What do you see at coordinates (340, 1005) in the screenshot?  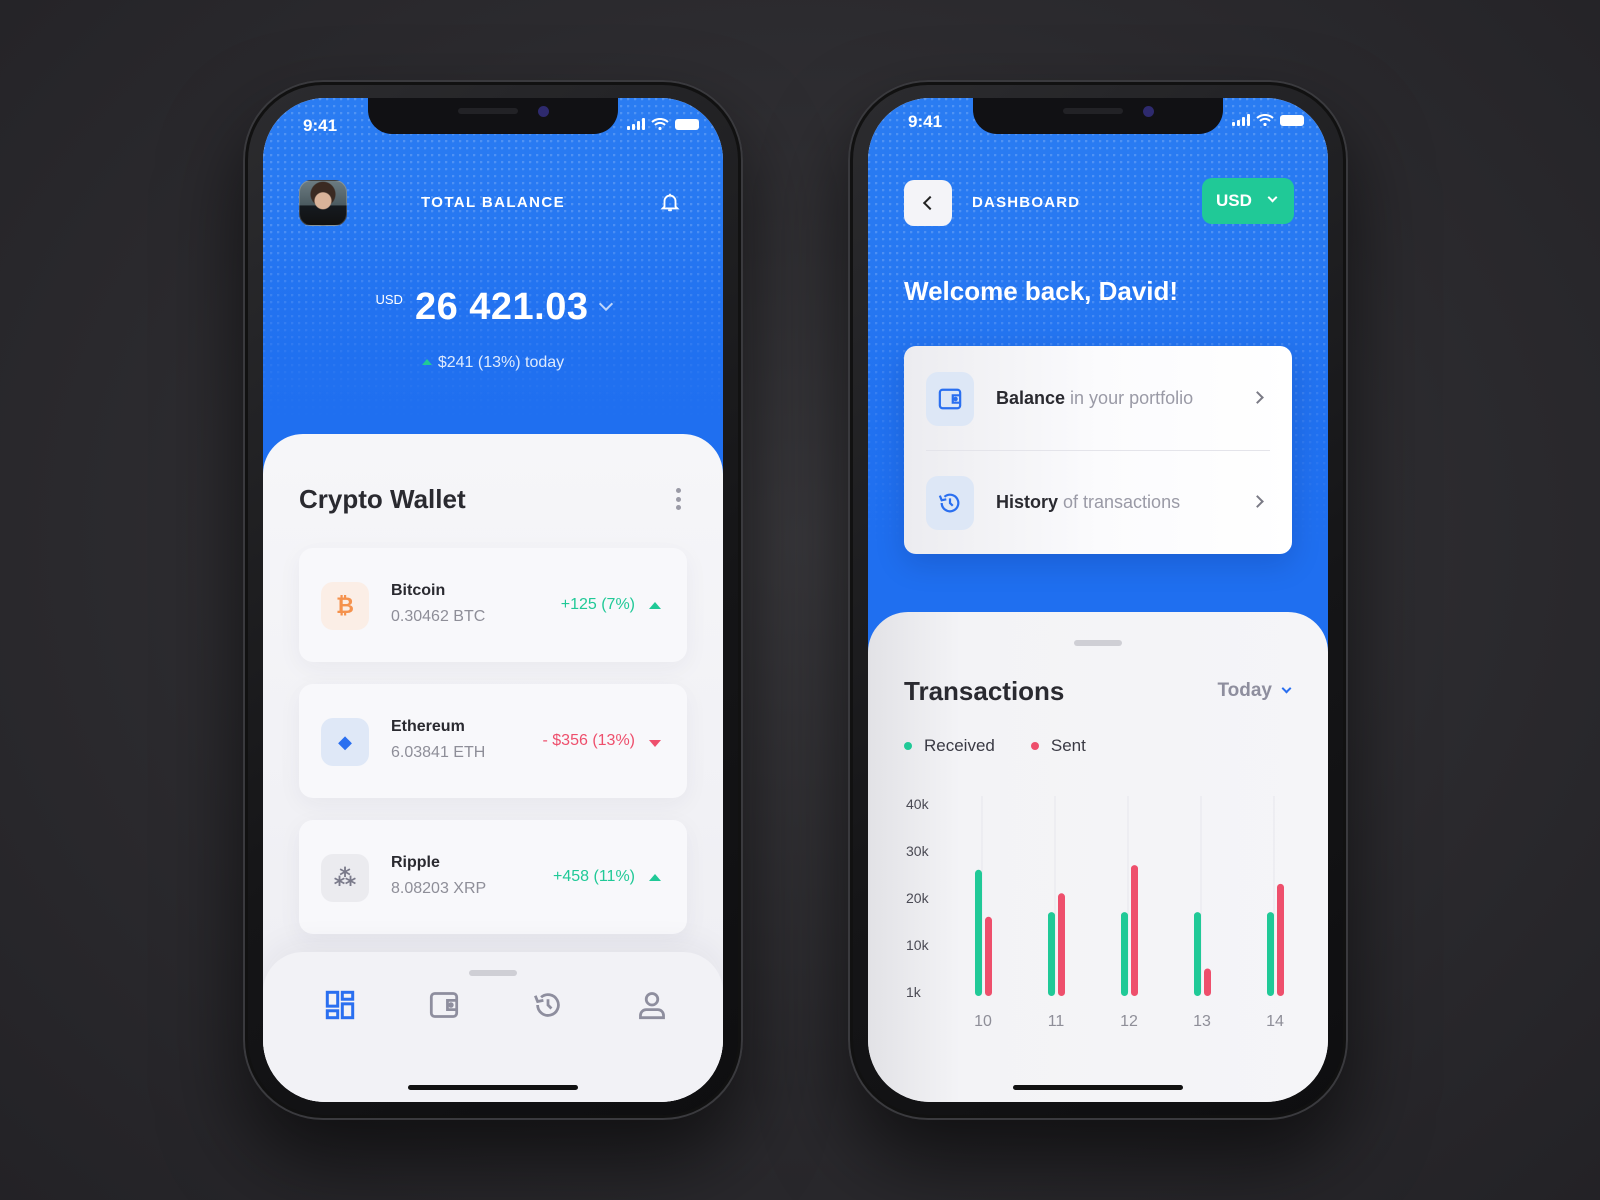 I see `dashboard-icon` at bounding box center [340, 1005].